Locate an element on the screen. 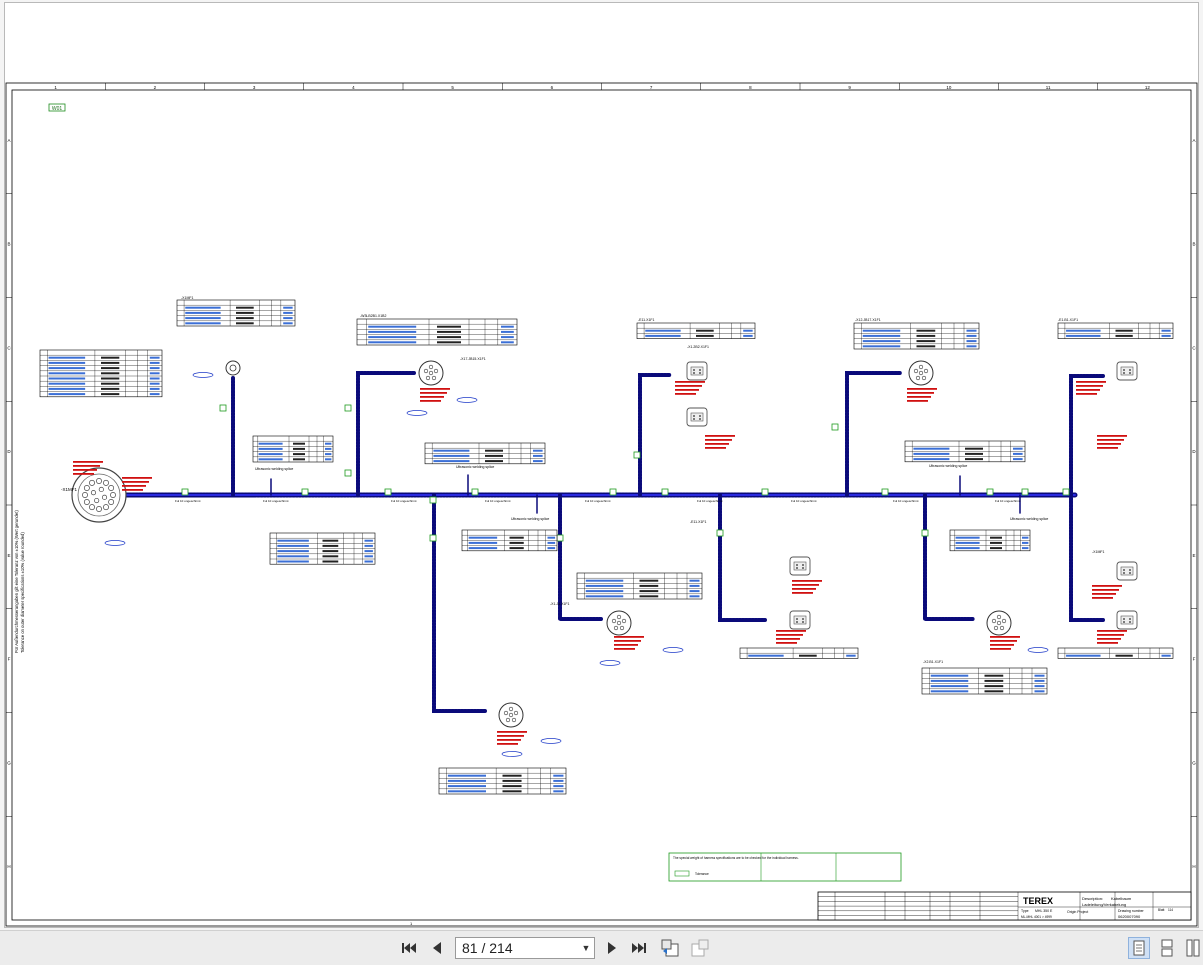  single-page-view-button is located at coordinates (1139, 948).